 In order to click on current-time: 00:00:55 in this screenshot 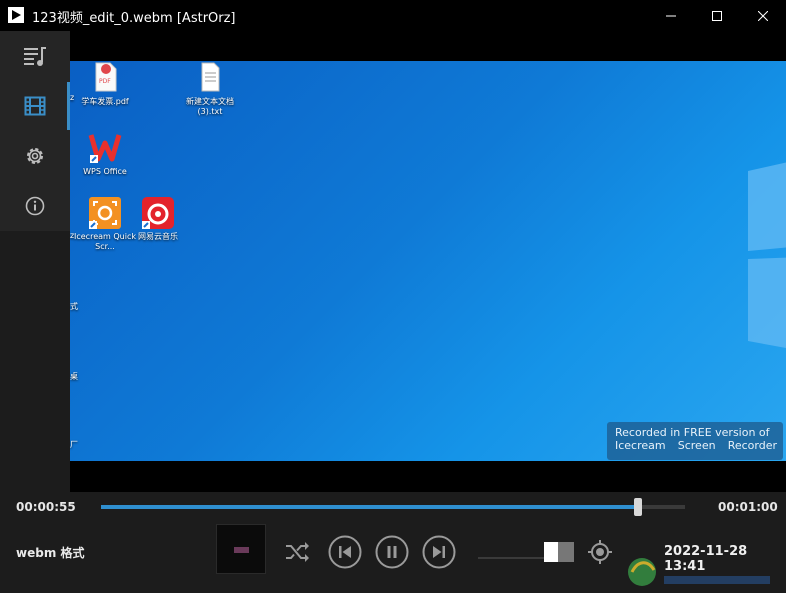, I will do `click(46, 507)`.